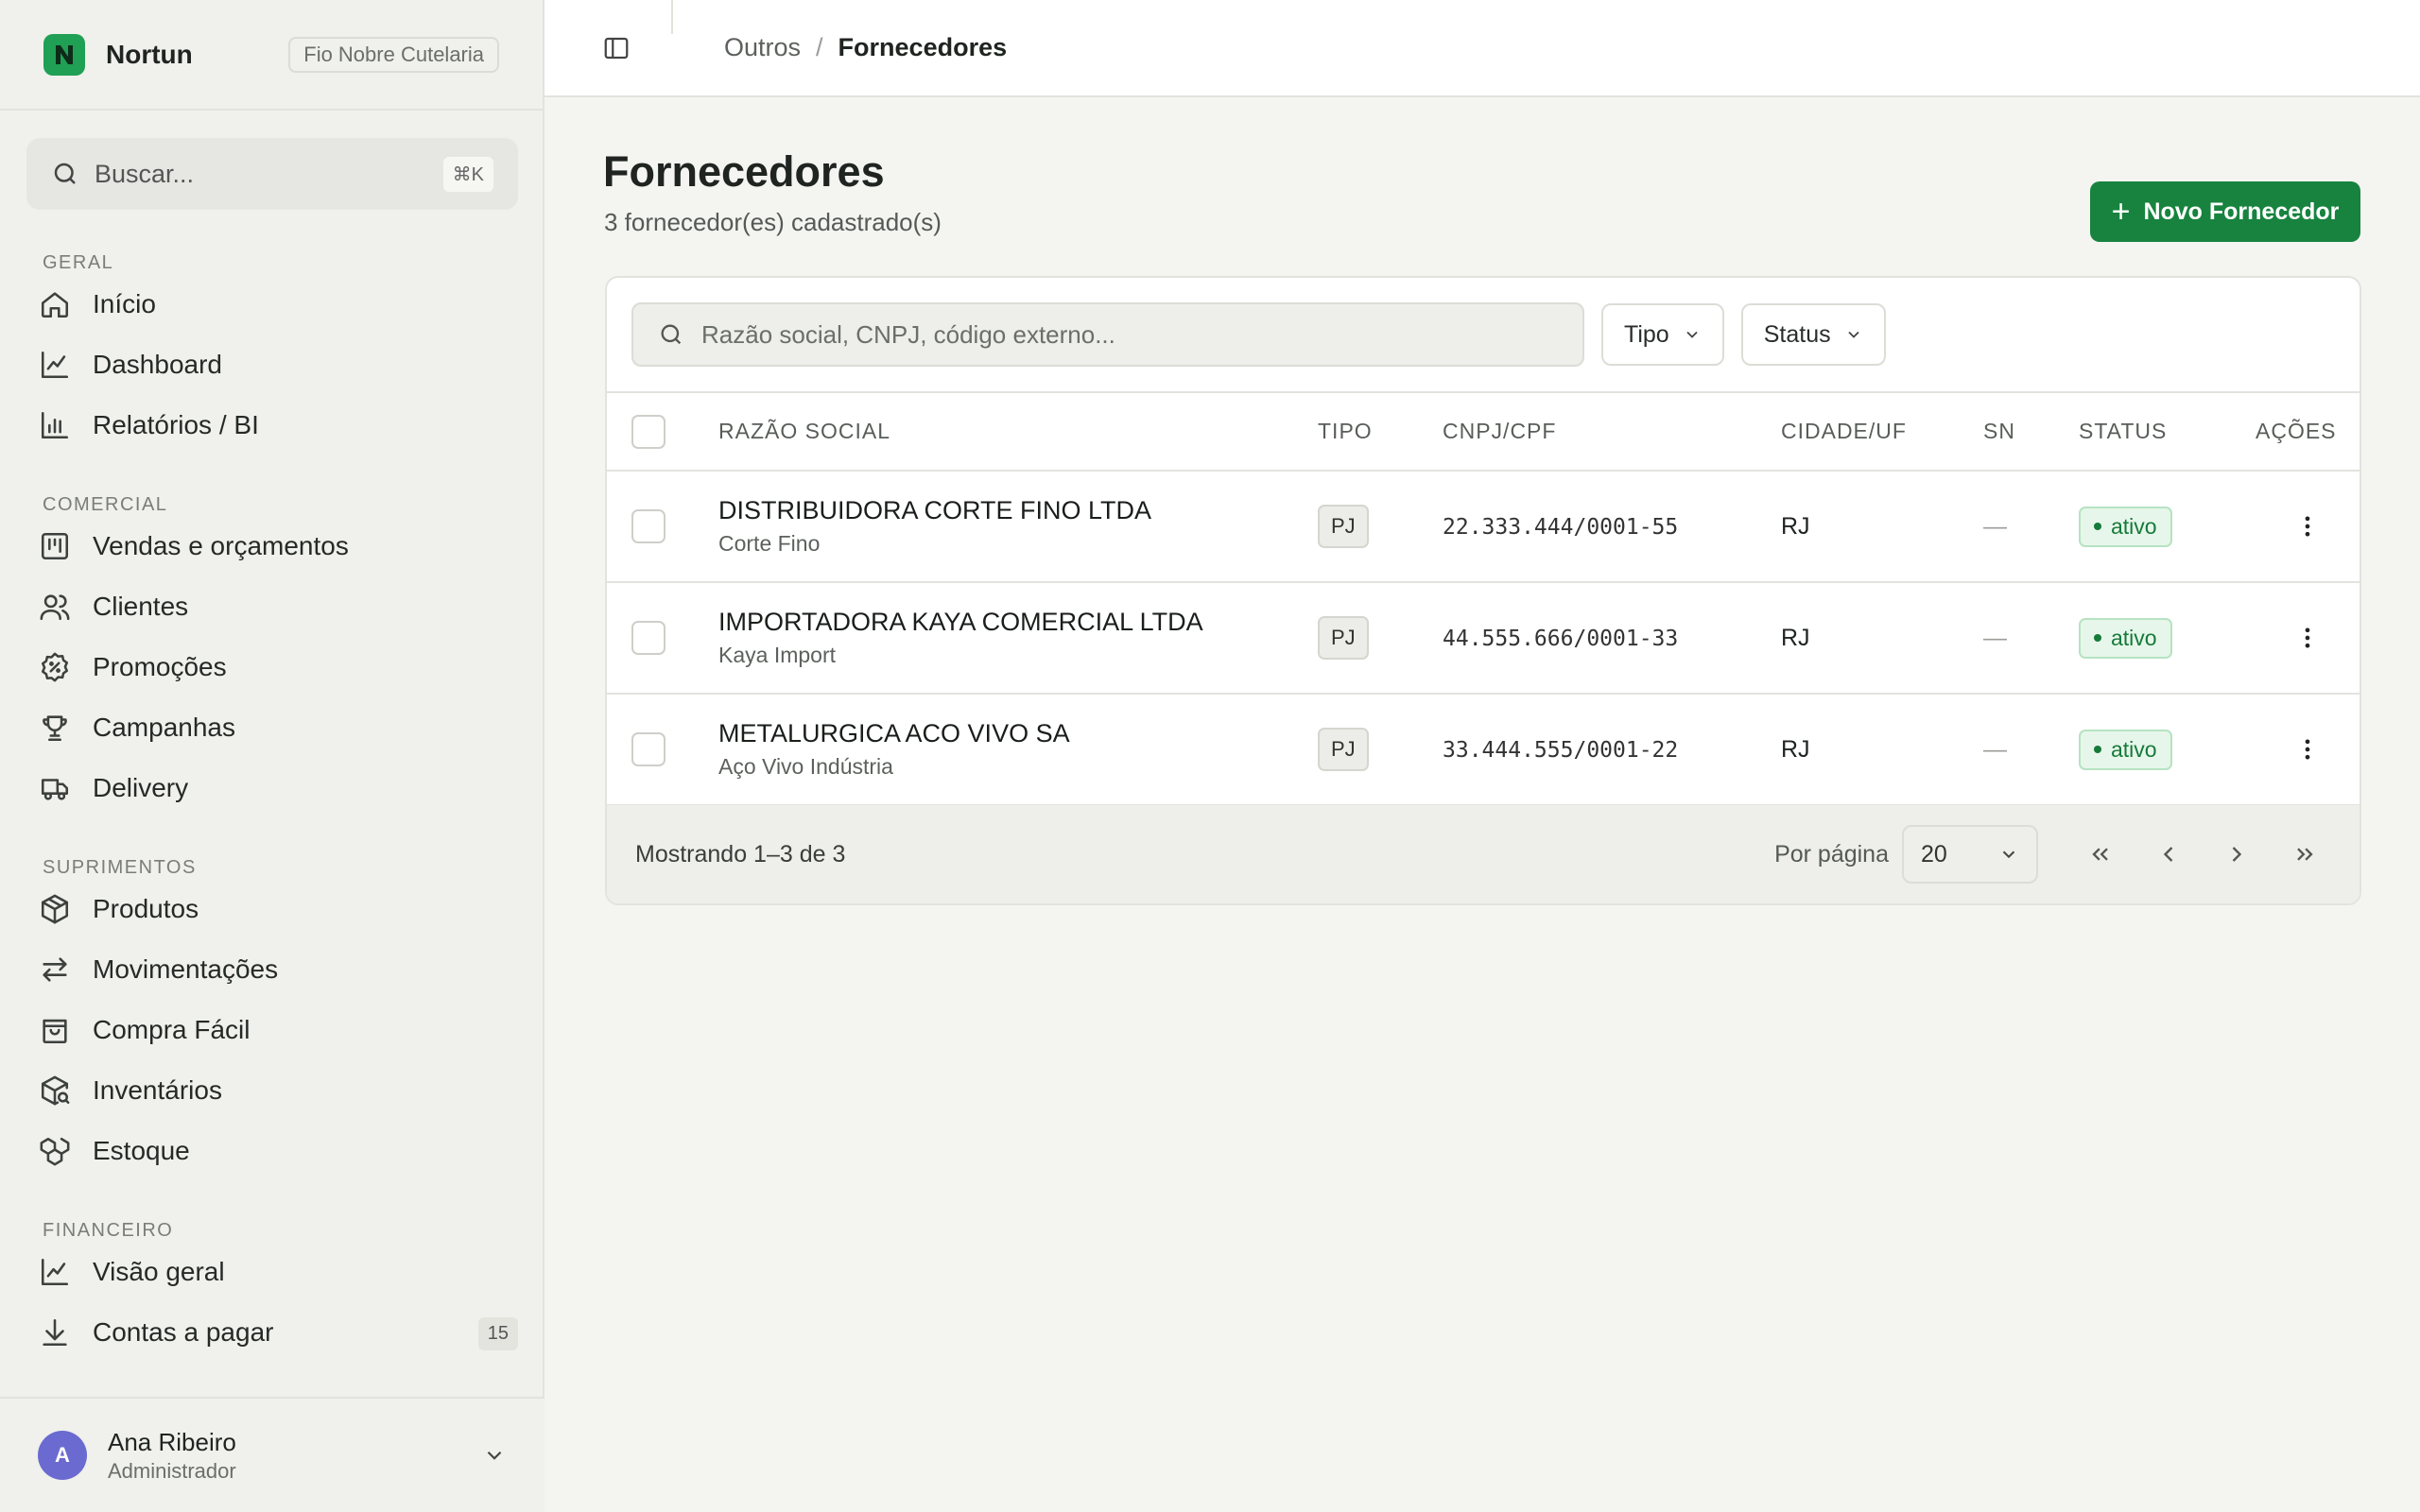 This screenshot has width=2420, height=1512. What do you see at coordinates (272, 788) in the screenshot?
I see `sidebar-item-delivery: Delivery` at bounding box center [272, 788].